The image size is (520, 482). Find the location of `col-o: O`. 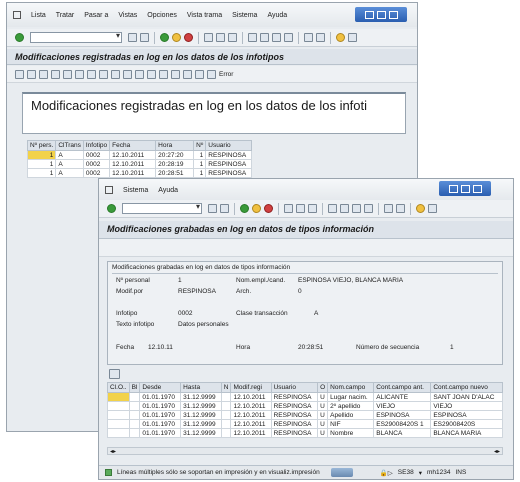

col-o: O is located at coordinates (323, 387).